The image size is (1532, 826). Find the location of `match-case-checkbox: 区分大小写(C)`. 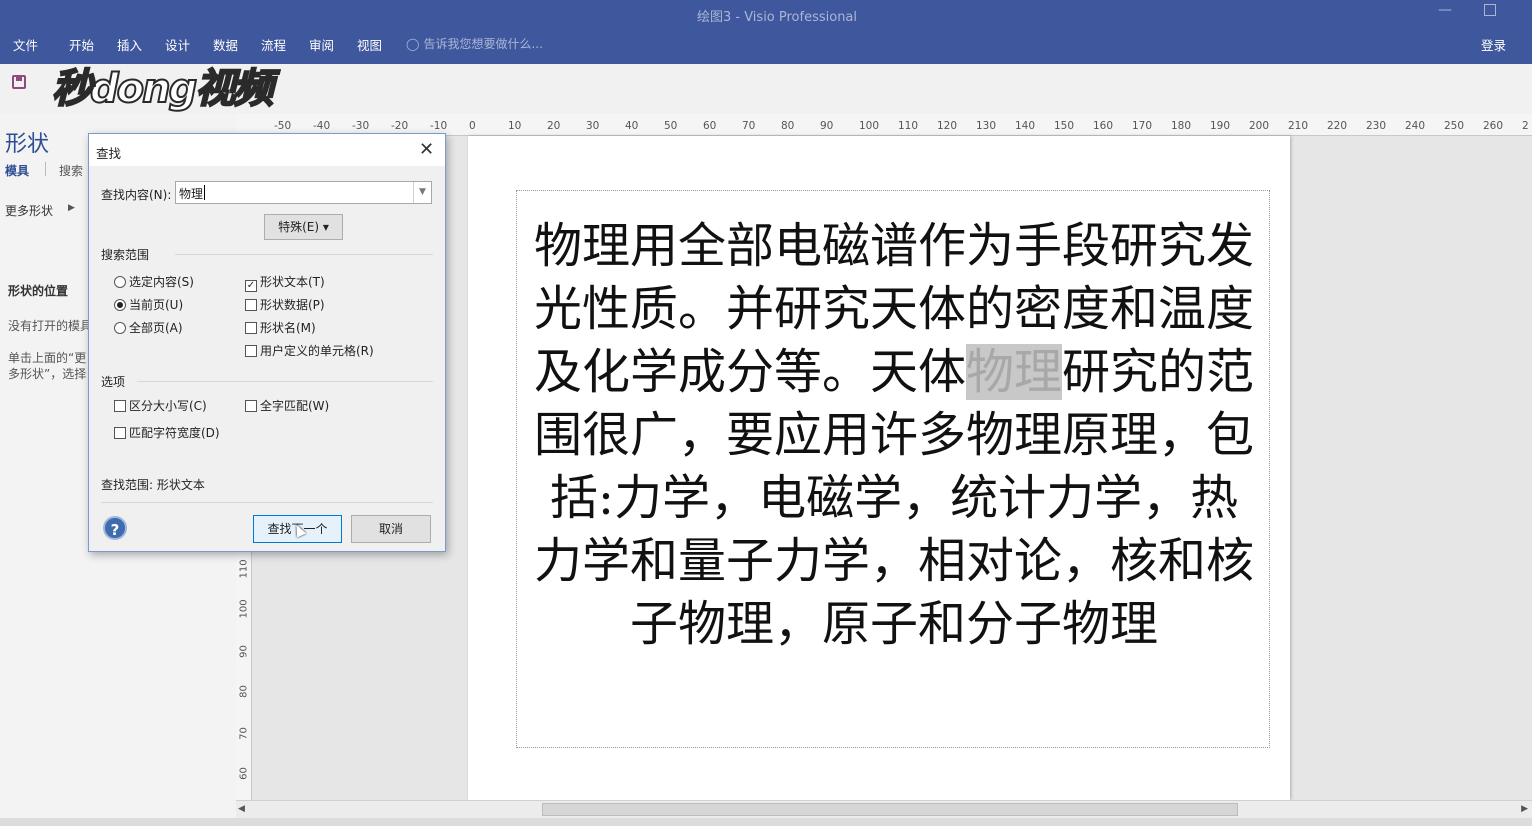

match-case-checkbox: 区分大小写(C) is located at coordinates (160, 405).